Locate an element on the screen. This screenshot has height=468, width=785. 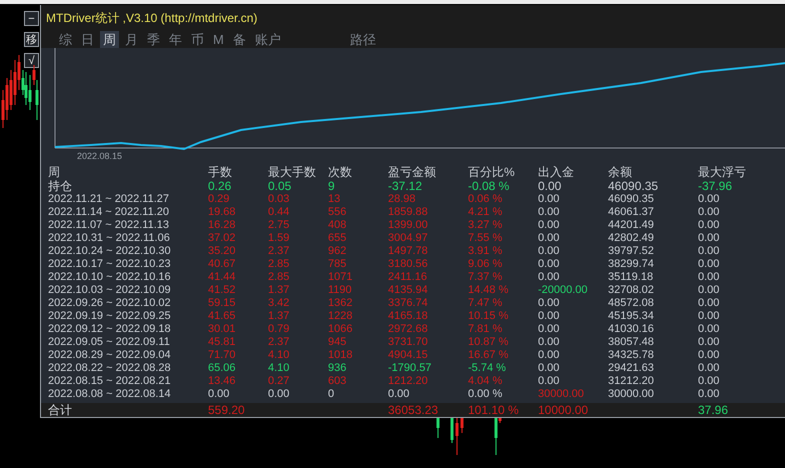
row-label: 合计 is located at coordinates (60, 410).